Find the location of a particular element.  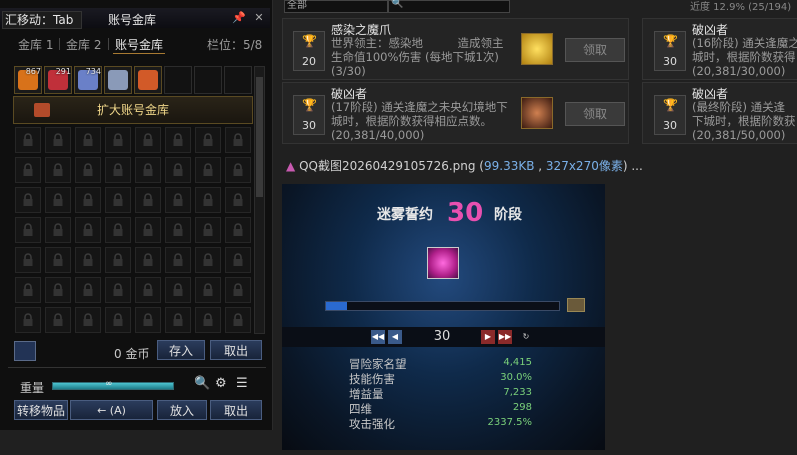

withdraw-button: 取出 is located at coordinates (236, 350).